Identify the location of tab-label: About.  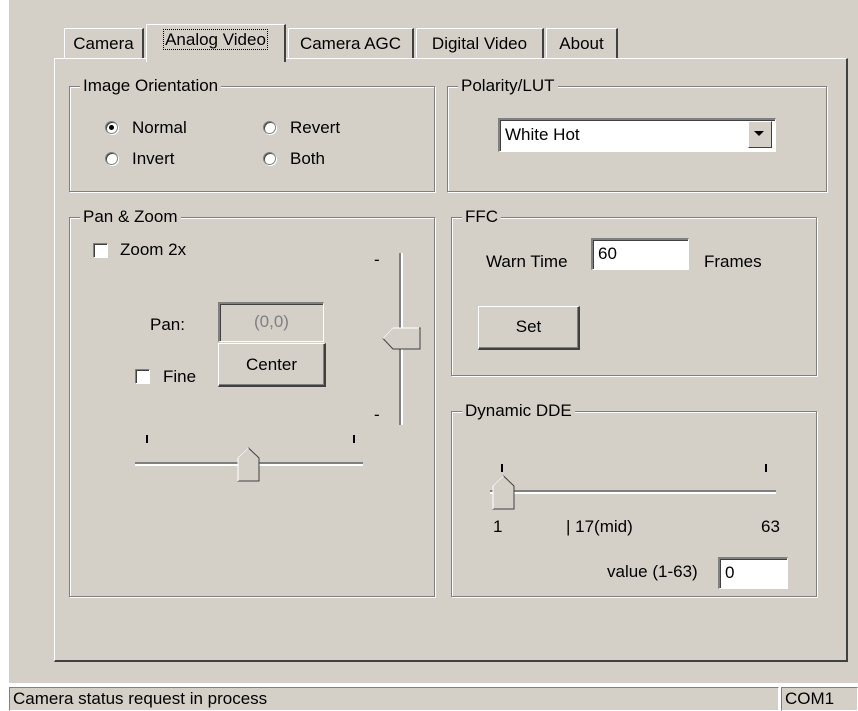
(581, 43).